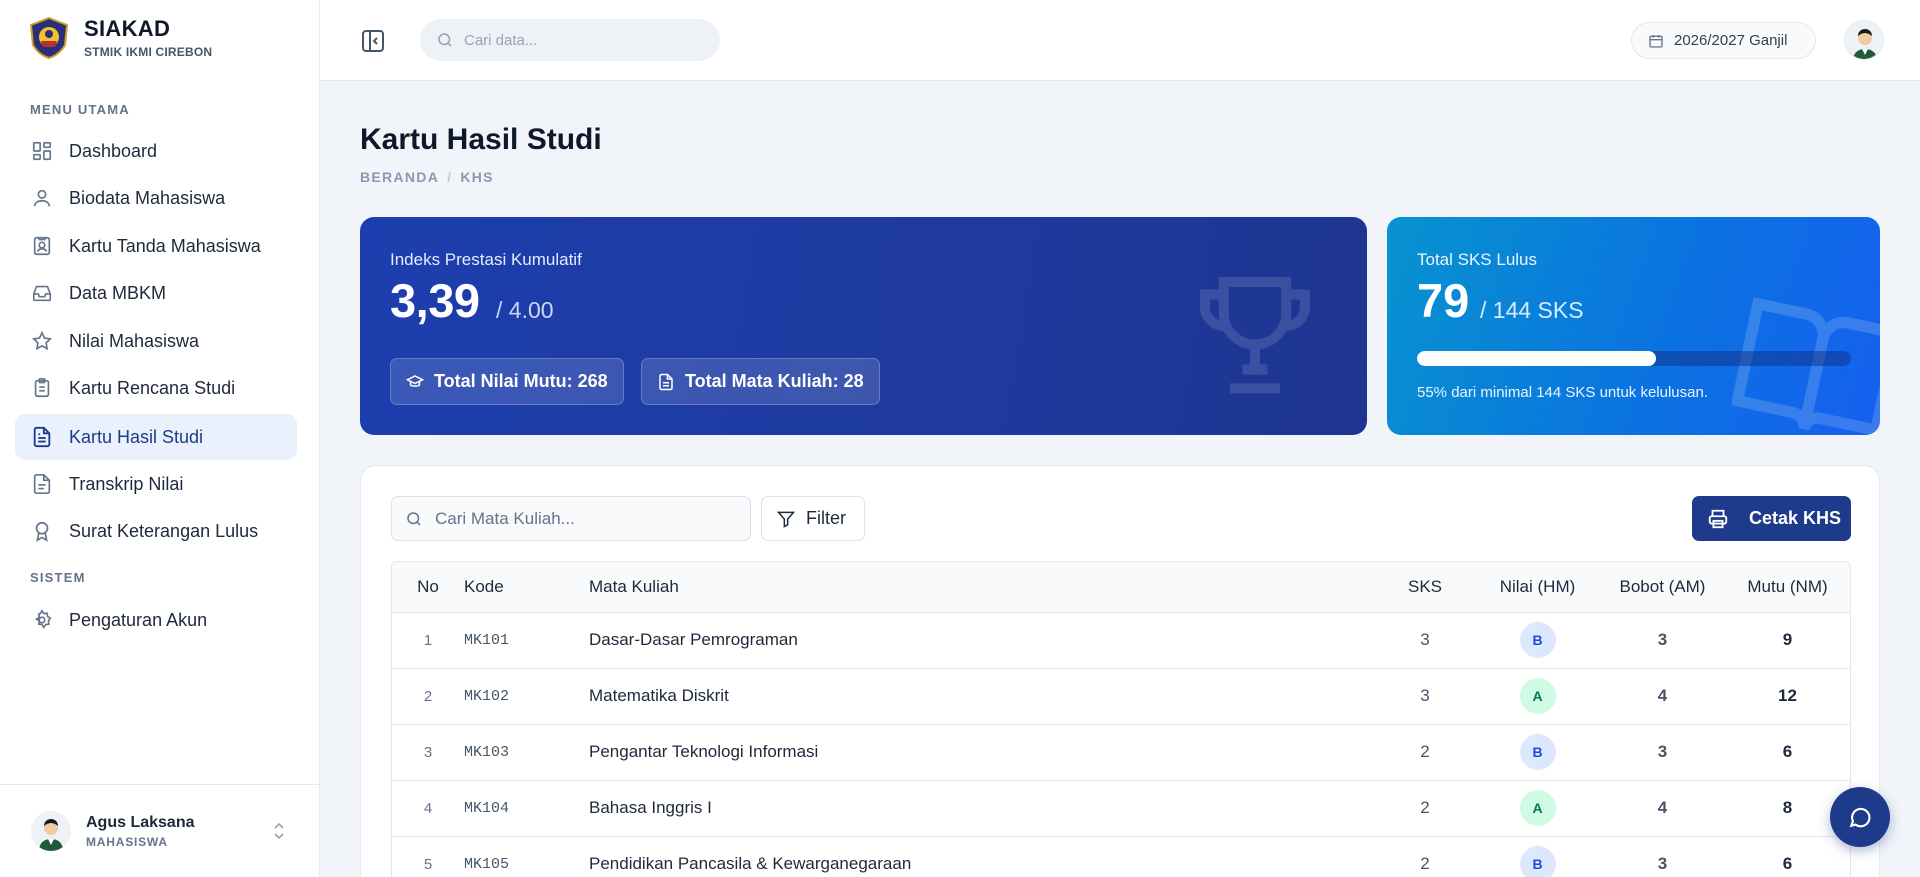  What do you see at coordinates (481, 139) in the screenshot?
I see `page-title: Kartu Hasil Studi` at bounding box center [481, 139].